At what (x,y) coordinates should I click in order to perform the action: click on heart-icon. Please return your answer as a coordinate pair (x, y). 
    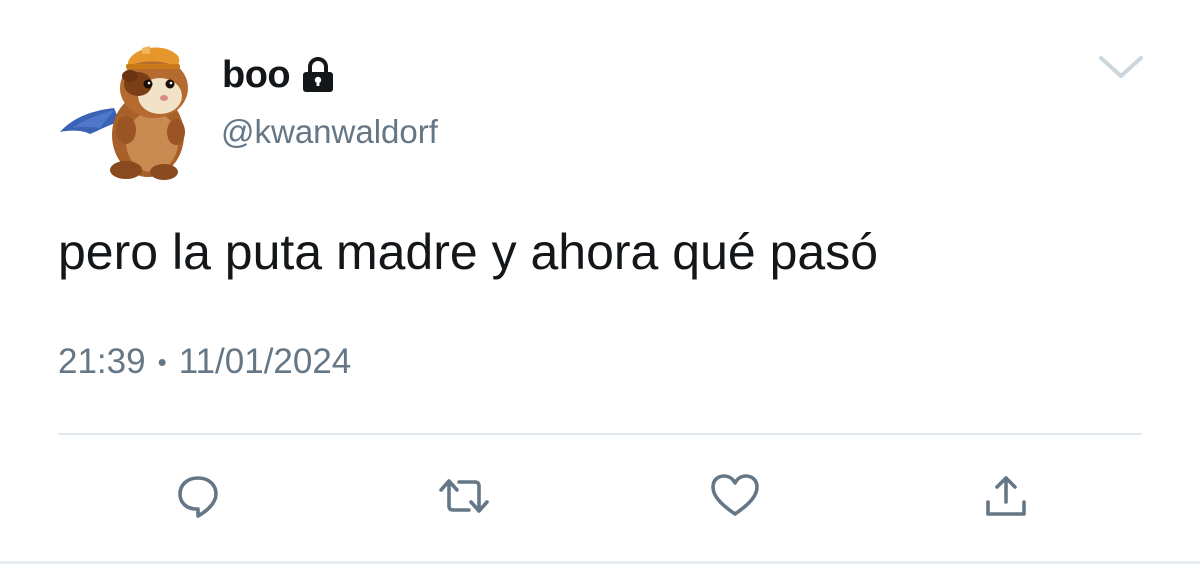
    Looking at the image, I should click on (735, 495).